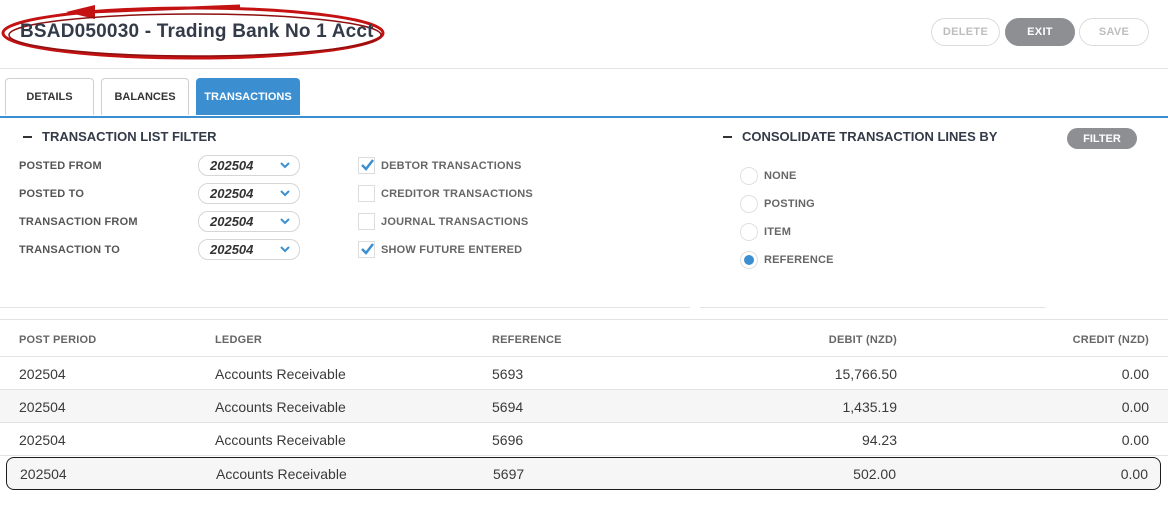 The image size is (1168, 507). I want to click on creditor-transactions-label: CREDITOR TRANSACTIONS, so click(457, 194).